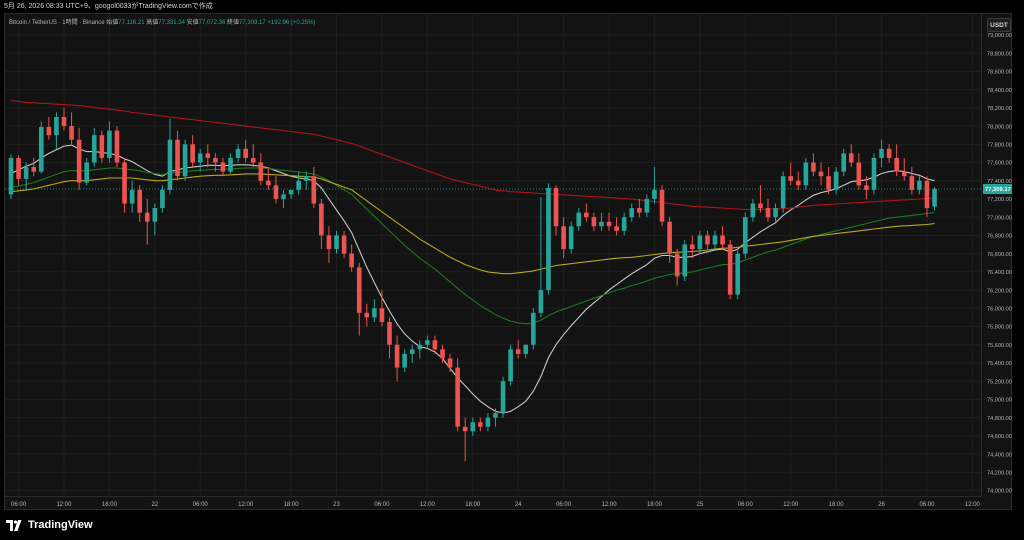  Describe the element at coordinates (336, 505) in the screenshot. I see `time-tick-label: 23` at that location.